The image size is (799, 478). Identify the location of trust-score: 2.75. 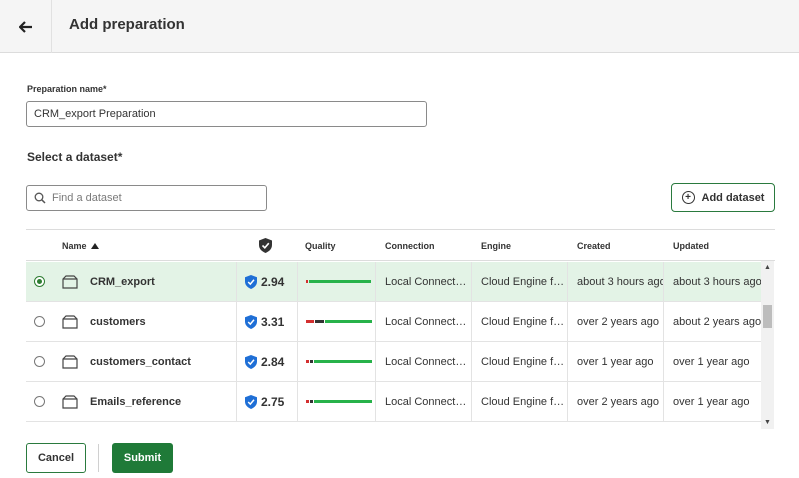
(273, 401).